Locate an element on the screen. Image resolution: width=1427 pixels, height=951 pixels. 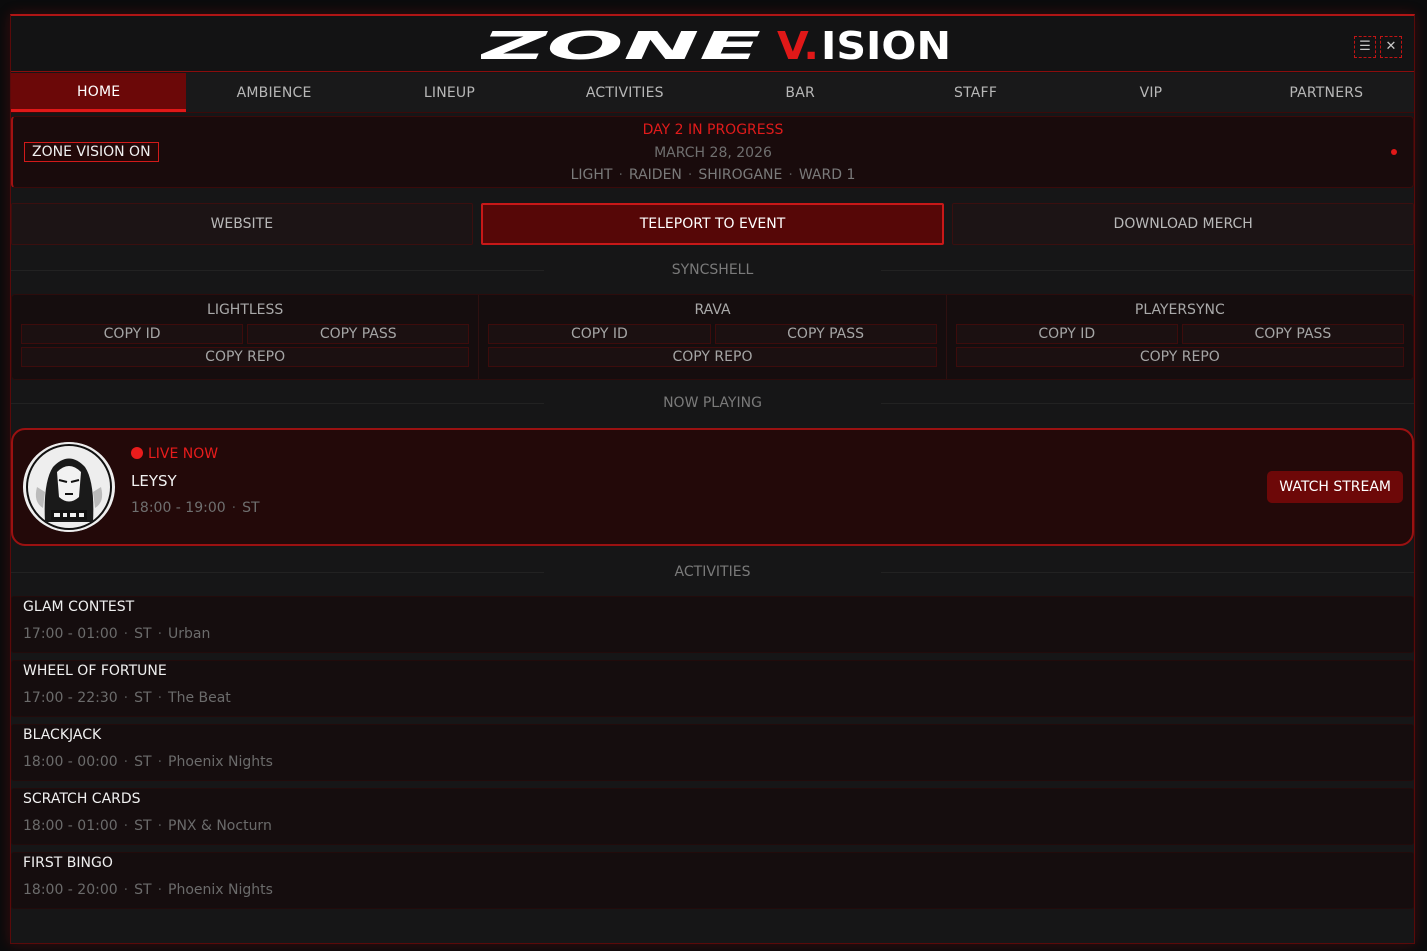
zone-vision-logo: ZONE V. ISION is located at coordinates (716, 45).